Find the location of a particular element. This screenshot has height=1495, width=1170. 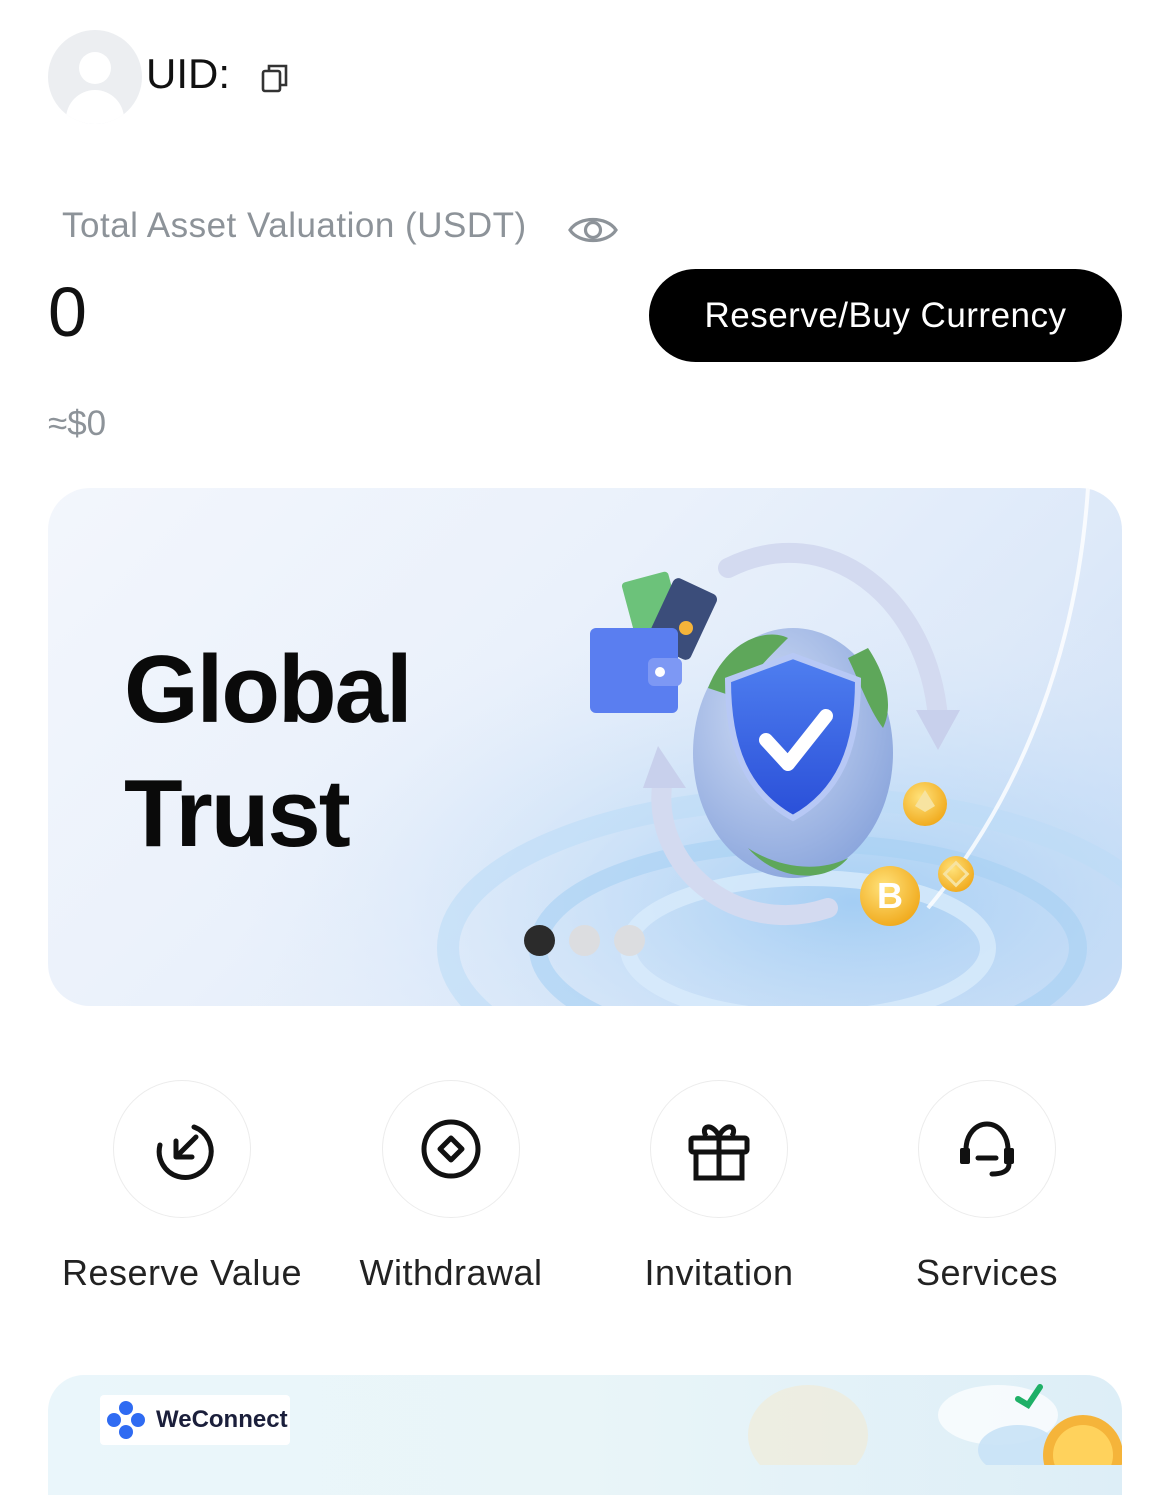

carousel-dots is located at coordinates (584, 940).